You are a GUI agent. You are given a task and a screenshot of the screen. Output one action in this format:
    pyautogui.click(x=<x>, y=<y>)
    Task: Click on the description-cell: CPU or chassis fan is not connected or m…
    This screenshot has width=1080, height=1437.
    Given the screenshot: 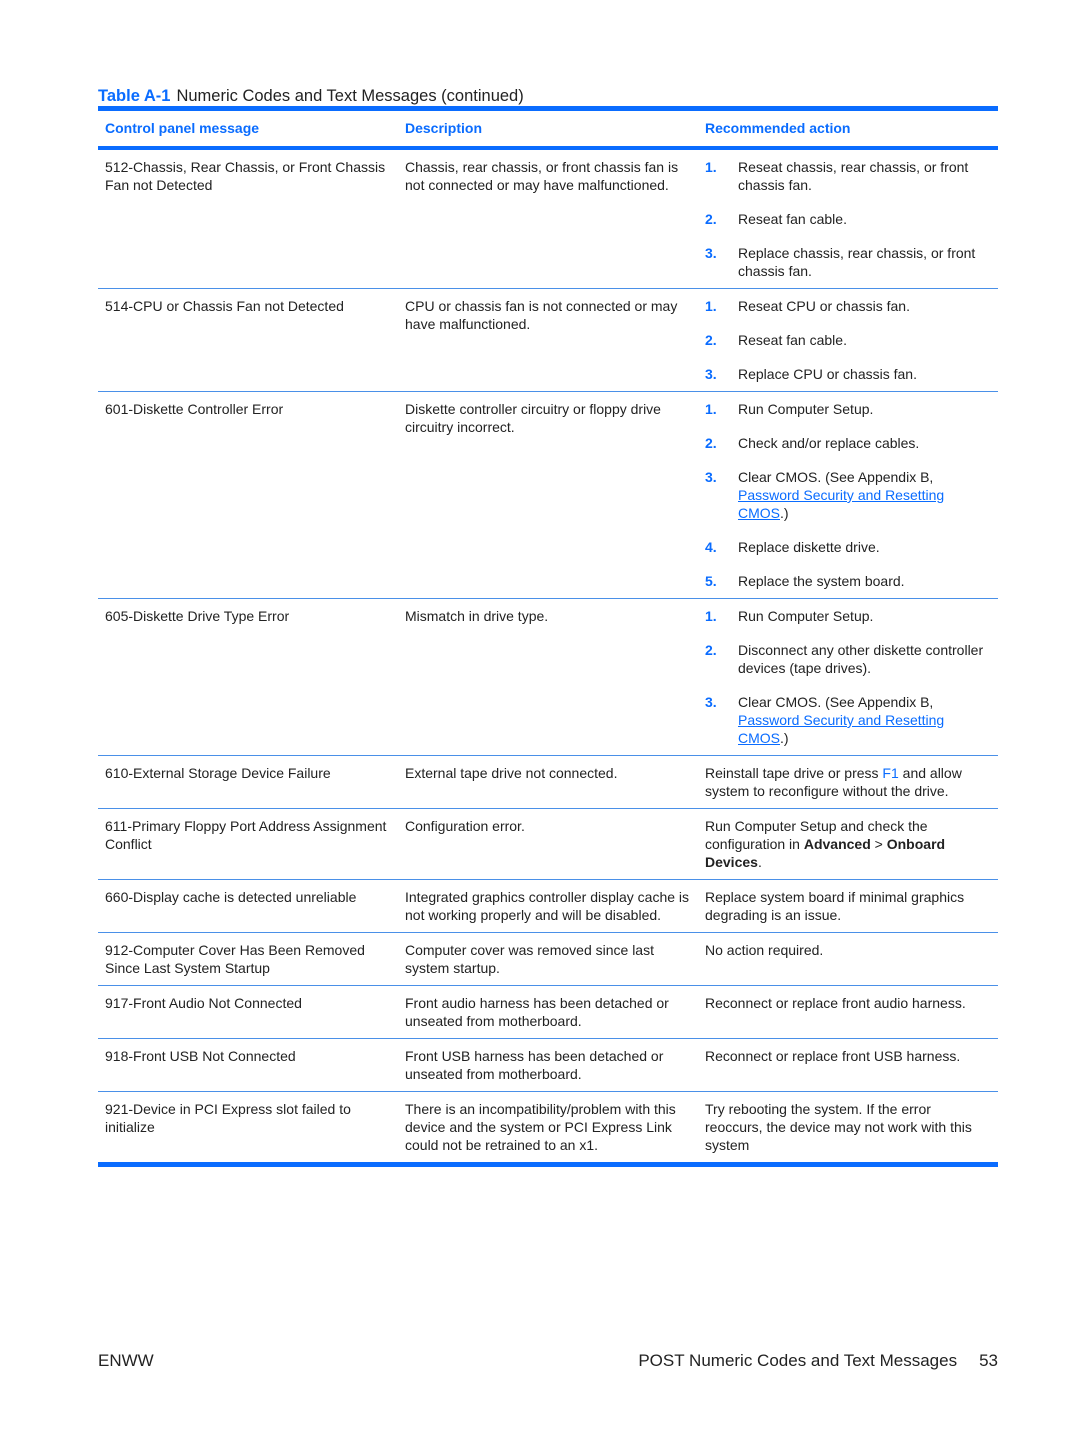 What is the action you would take?
    pyautogui.click(x=541, y=315)
    